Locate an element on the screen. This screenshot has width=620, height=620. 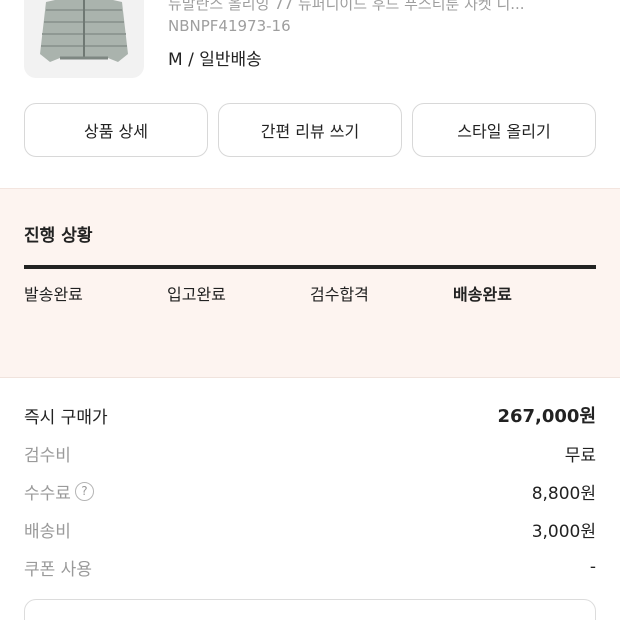
progress-bar-fill is located at coordinates (310, 267).